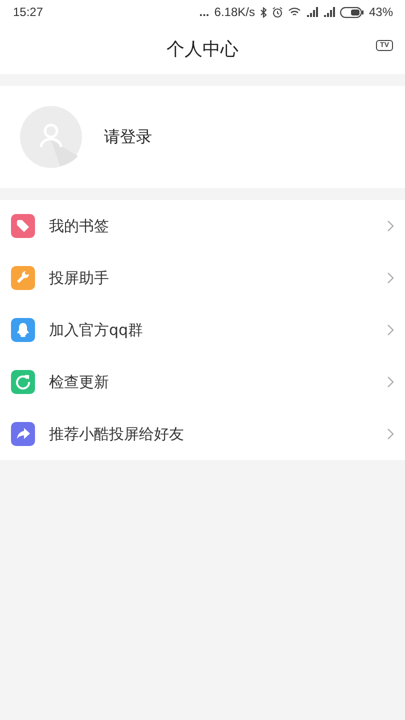 Image resolution: width=405 pixels, height=720 pixels. I want to click on profile-card: 请登录, so click(202, 137).